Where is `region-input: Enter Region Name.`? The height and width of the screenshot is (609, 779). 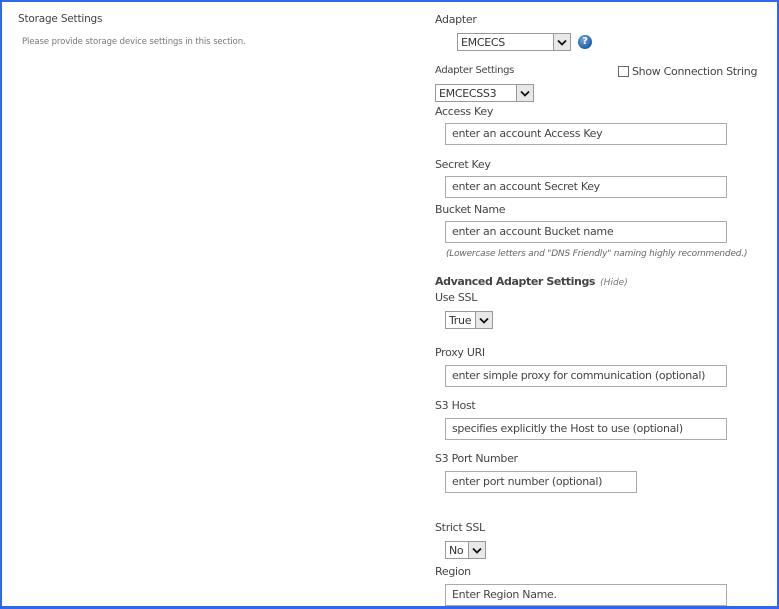
region-input: Enter Region Name. is located at coordinates (586, 595).